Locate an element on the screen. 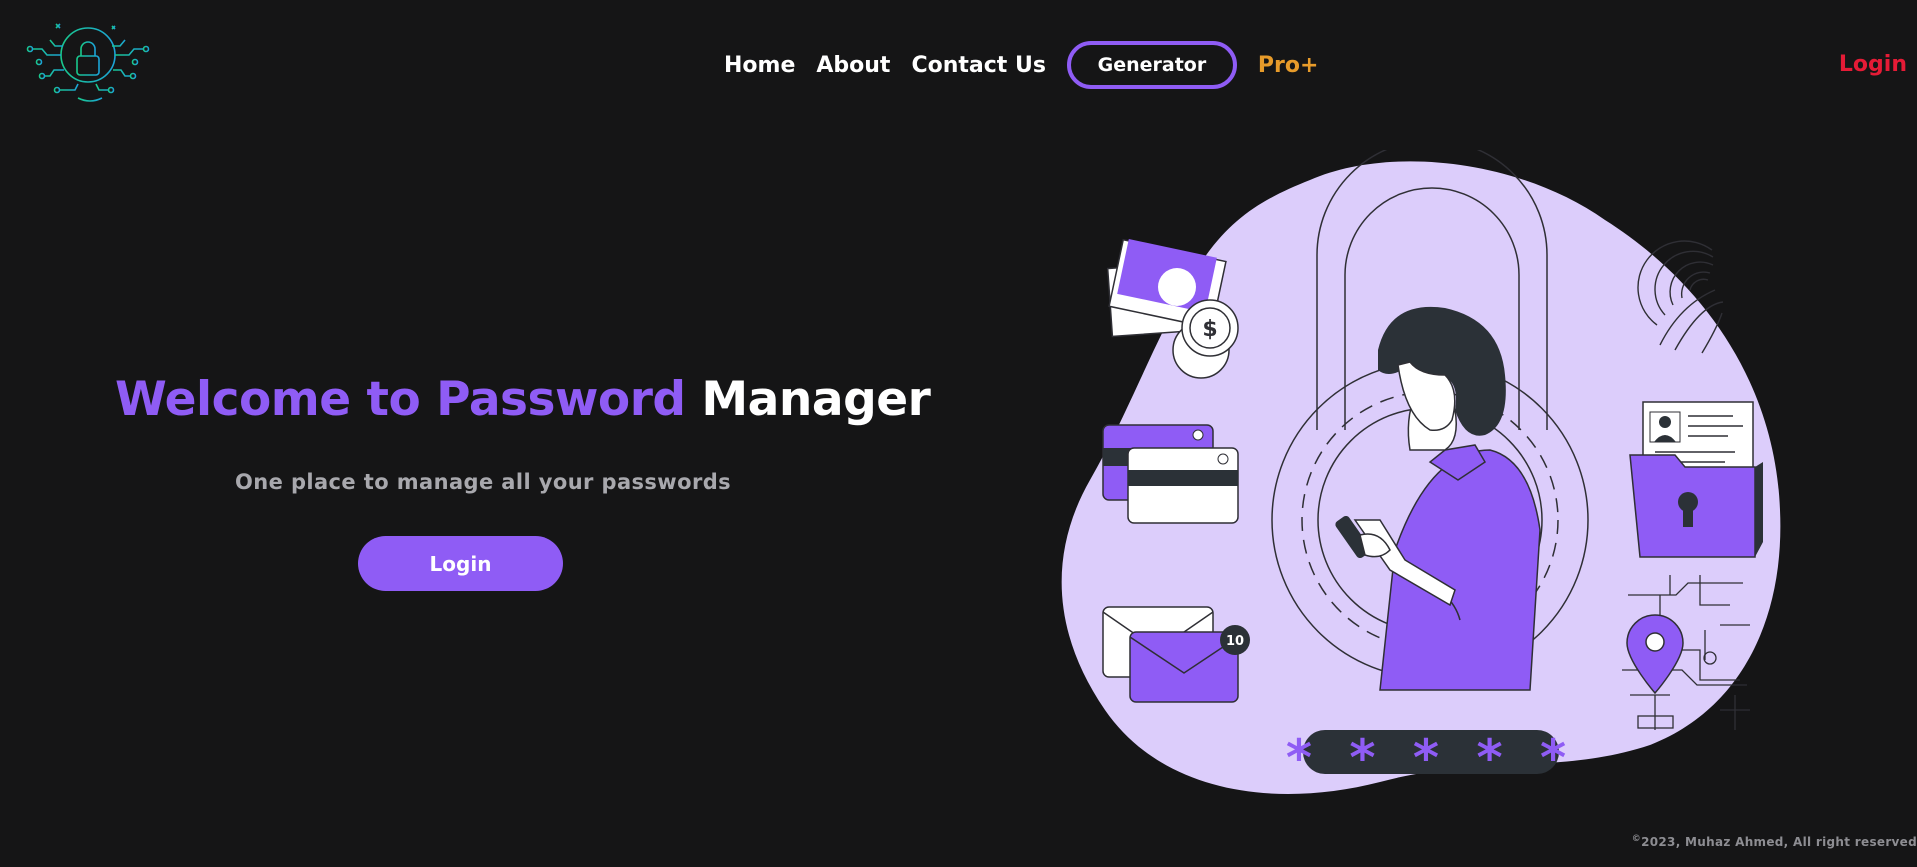 This screenshot has width=1917, height=867. hero-title: Welcome to Password Manager is located at coordinates (523, 399).